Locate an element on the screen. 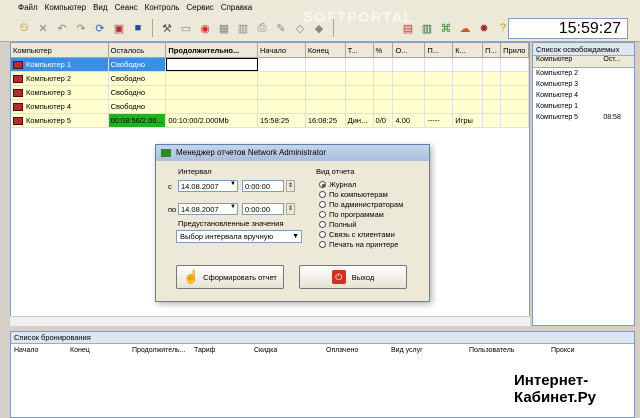  report-icon: ▥ is located at coordinates (427, 28).